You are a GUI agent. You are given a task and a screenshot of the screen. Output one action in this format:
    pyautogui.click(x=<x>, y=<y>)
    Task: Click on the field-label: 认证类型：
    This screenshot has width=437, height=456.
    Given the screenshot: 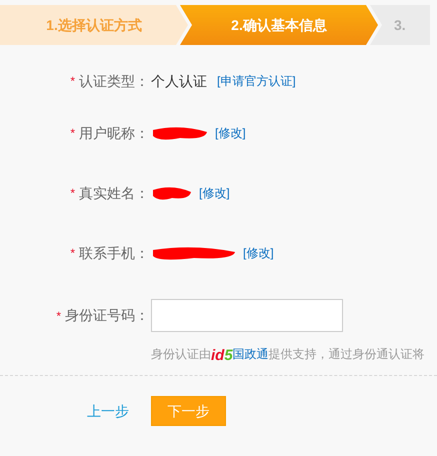 What is the action you would take?
    pyautogui.click(x=114, y=81)
    